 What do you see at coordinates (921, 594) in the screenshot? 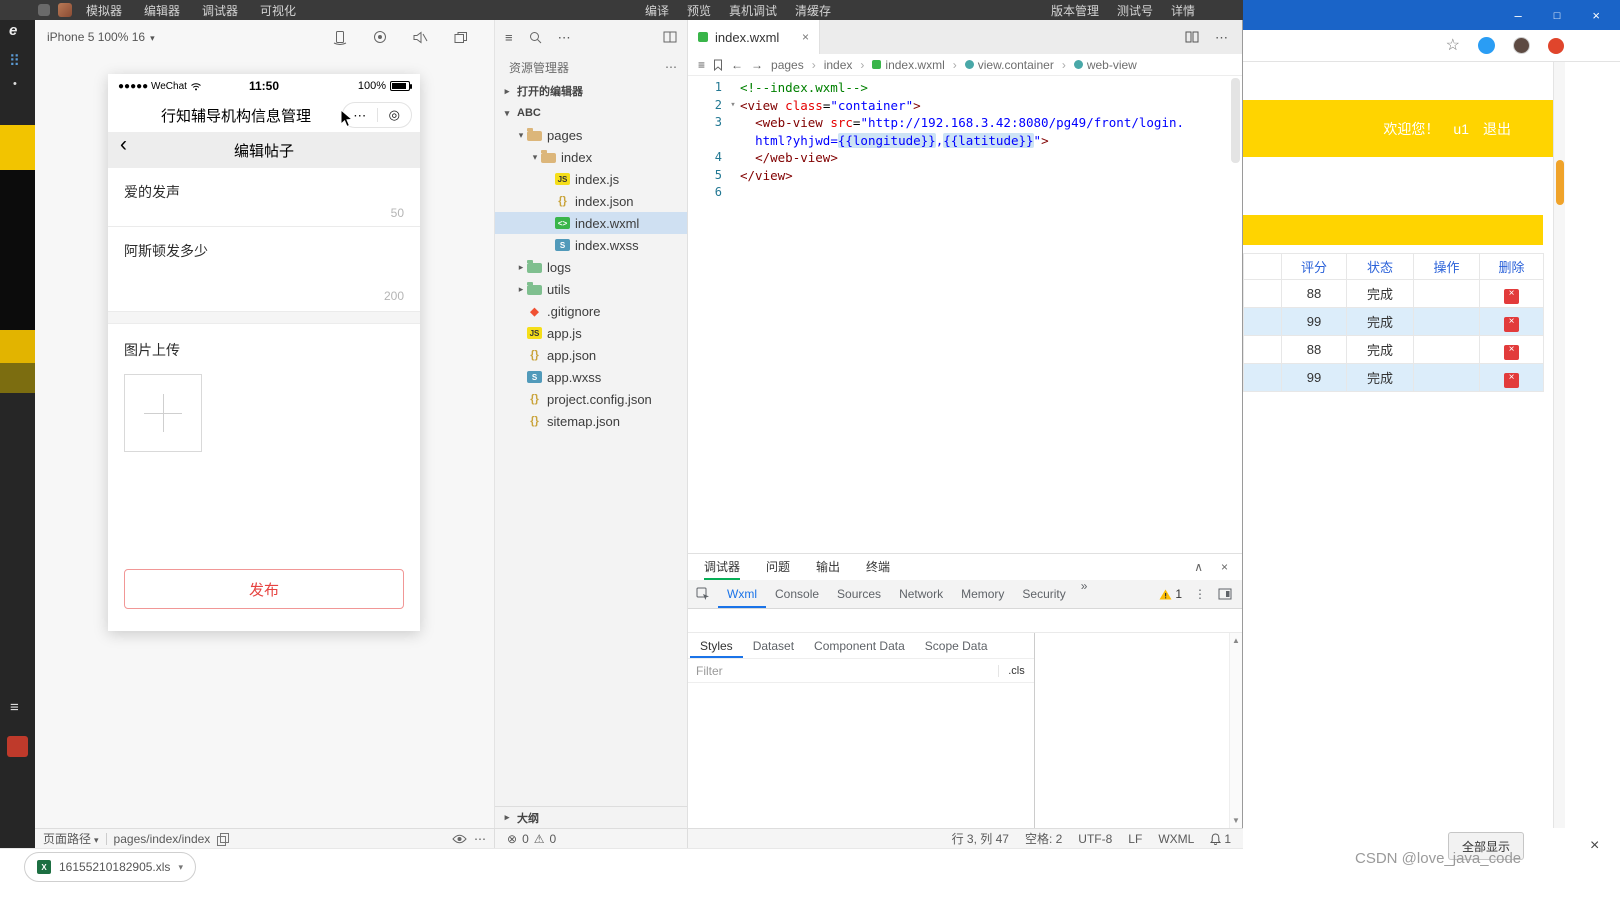
I see `devtools-tab-Network: Network` at bounding box center [921, 594].